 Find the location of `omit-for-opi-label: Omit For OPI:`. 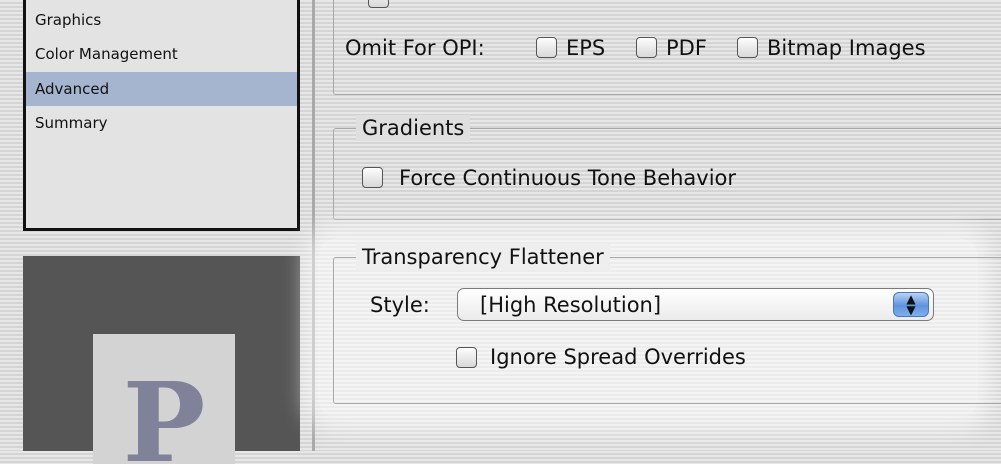

omit-for-opi-label: Omit For OPI: is located at coordinates (415, 48).